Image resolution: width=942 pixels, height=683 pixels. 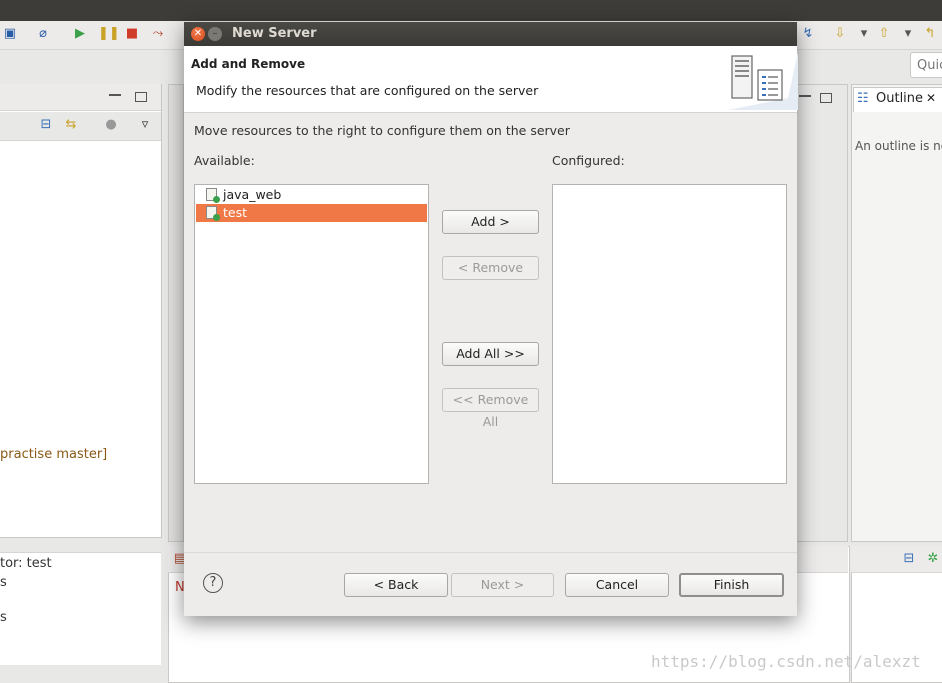 I want to click on outline-icon: ☷, so click(x=863, y=98).